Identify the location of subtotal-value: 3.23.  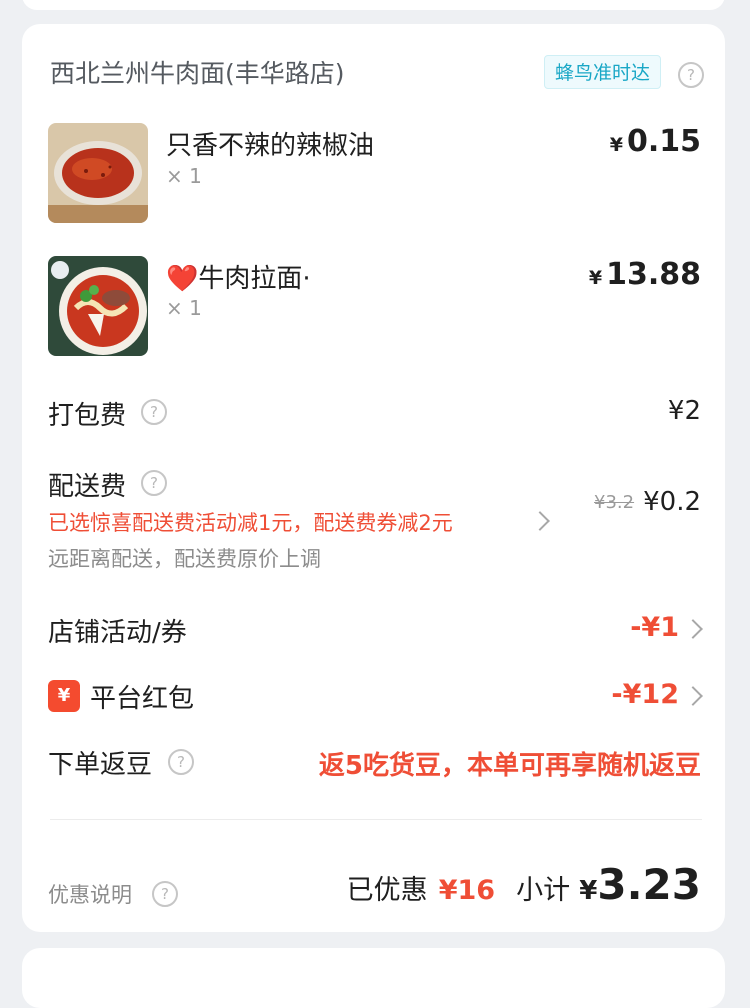
(649, 884).